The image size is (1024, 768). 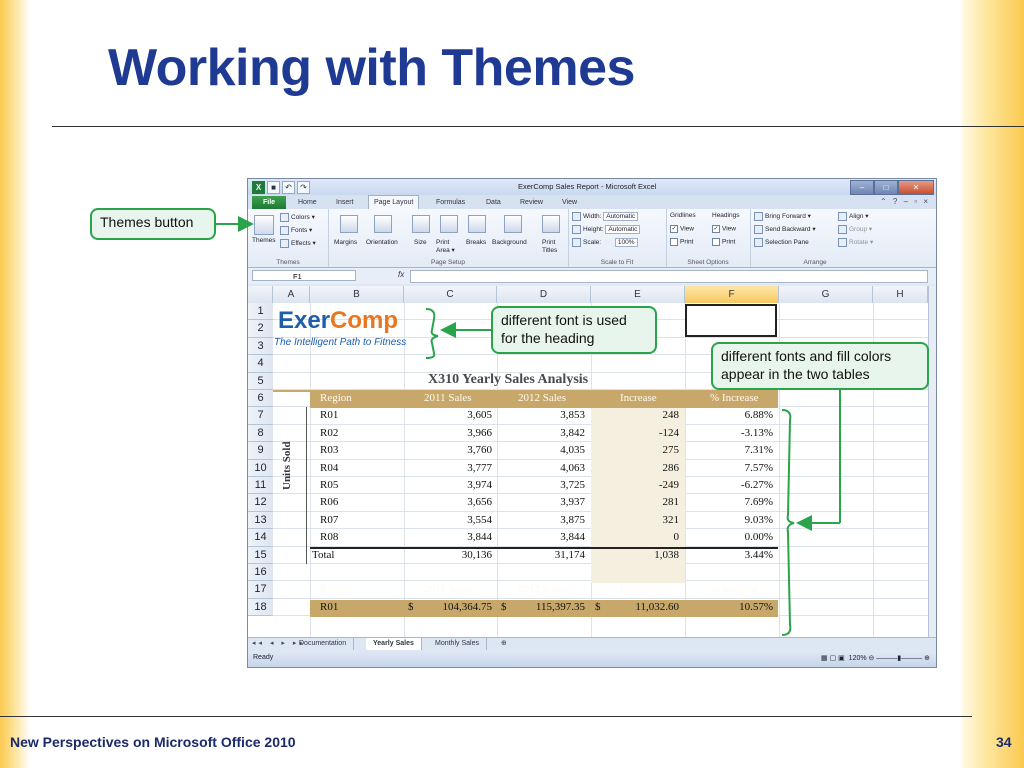 I want to click on tab-file: File, so click(x=269, y=202).